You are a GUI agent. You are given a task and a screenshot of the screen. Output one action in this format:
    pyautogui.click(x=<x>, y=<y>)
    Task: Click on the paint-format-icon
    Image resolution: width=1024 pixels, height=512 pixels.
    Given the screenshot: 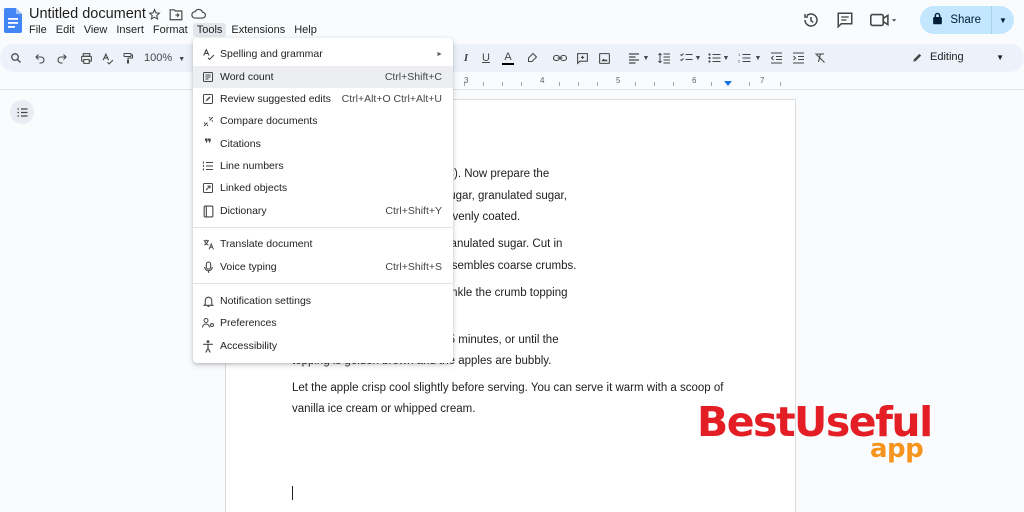 What is the action you would take?
    pyautogui.click(x=128, y=58)
    